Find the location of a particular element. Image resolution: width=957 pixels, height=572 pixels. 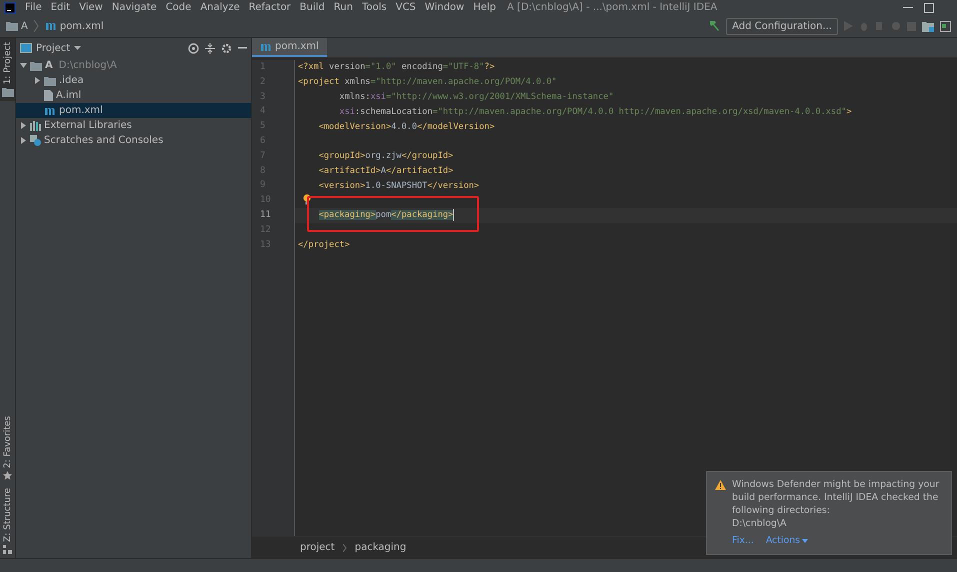

menu-item: Code is located at coordinates (179, 7).